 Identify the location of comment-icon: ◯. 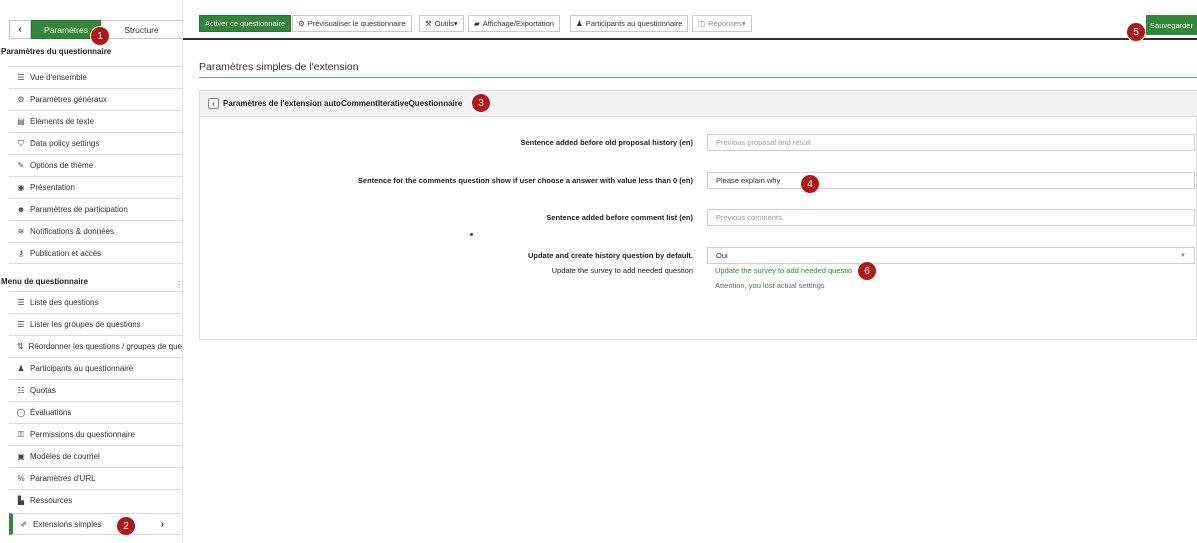
(21, 412).